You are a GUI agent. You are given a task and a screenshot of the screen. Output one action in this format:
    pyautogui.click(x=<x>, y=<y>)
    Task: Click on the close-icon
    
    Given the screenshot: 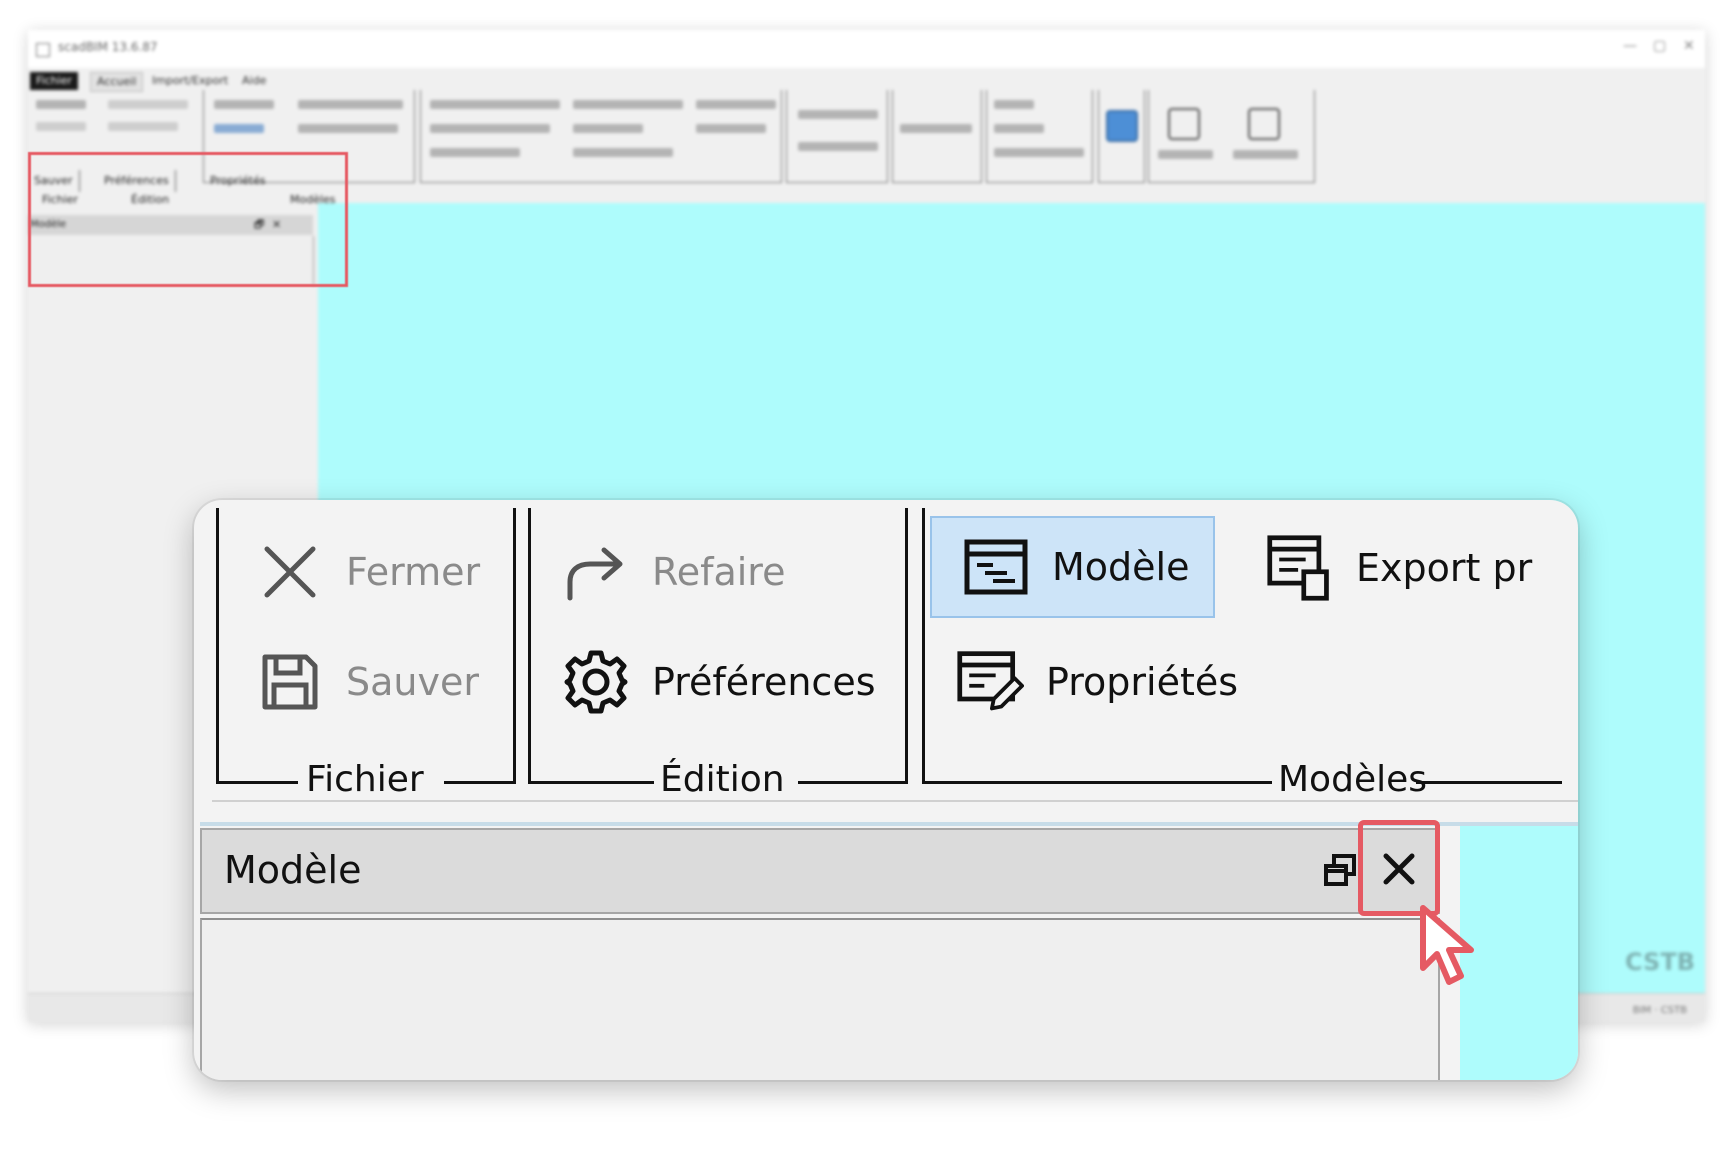 What is the action you would take?
    pyautogui.click(x=290, y=572)
    